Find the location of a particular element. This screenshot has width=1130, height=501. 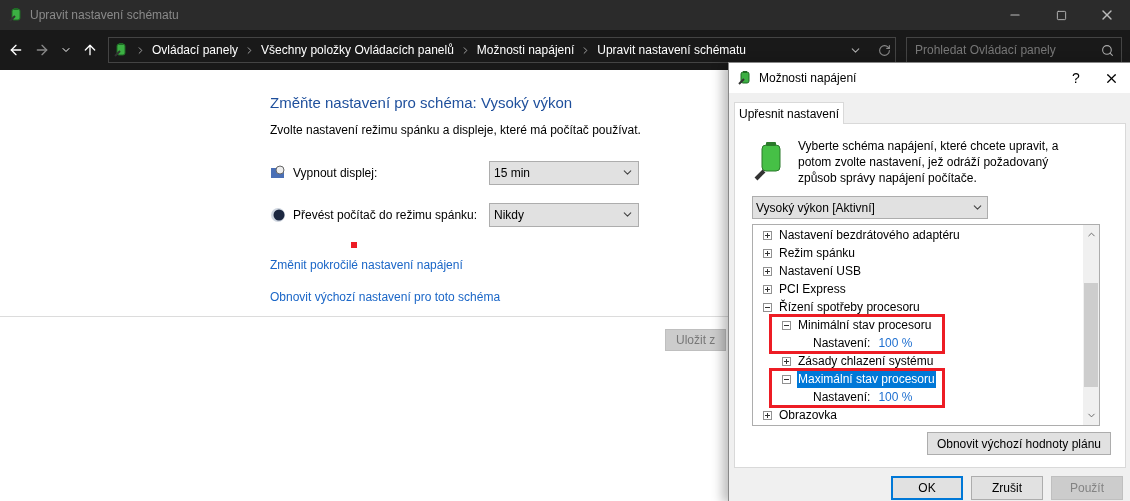

breadcrumb-item: Možnosti napájení is located at coordinates (525, 50).